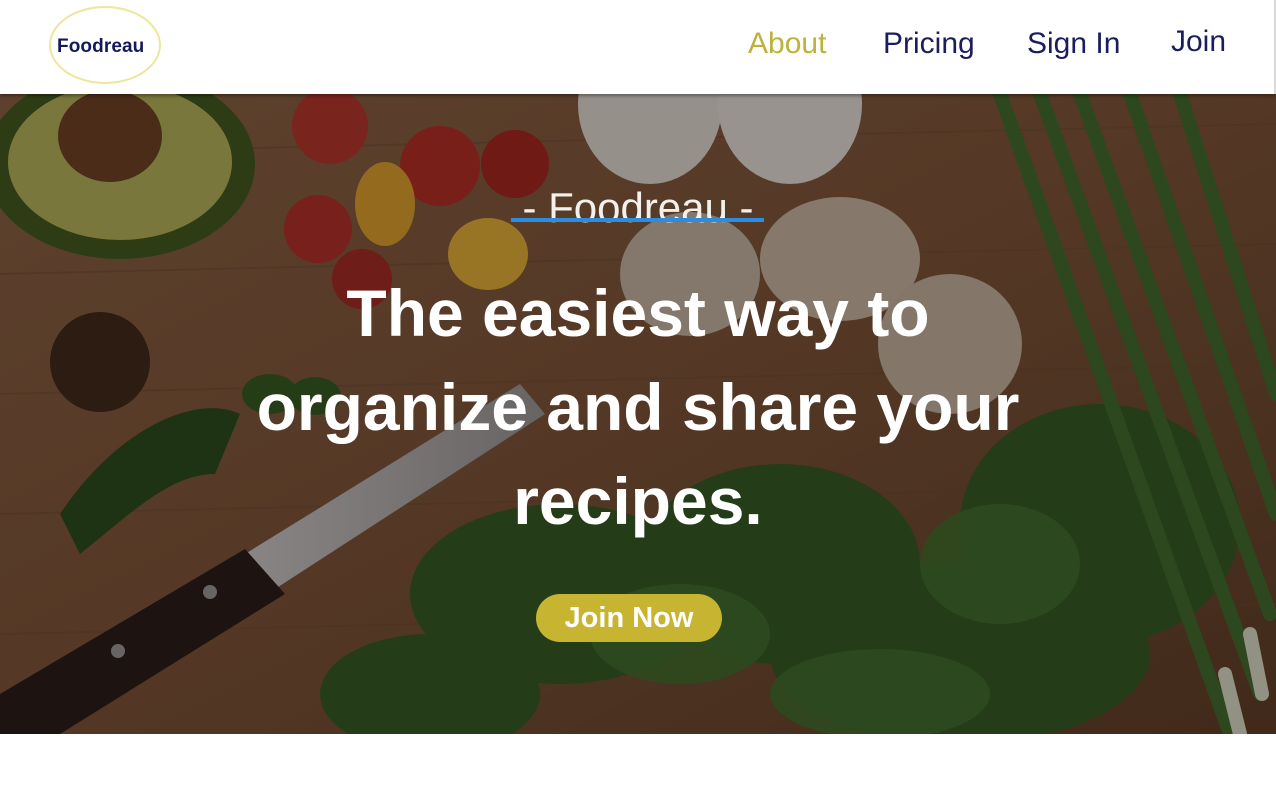  I want to click on nav-join: Join, so click(1198, 42).